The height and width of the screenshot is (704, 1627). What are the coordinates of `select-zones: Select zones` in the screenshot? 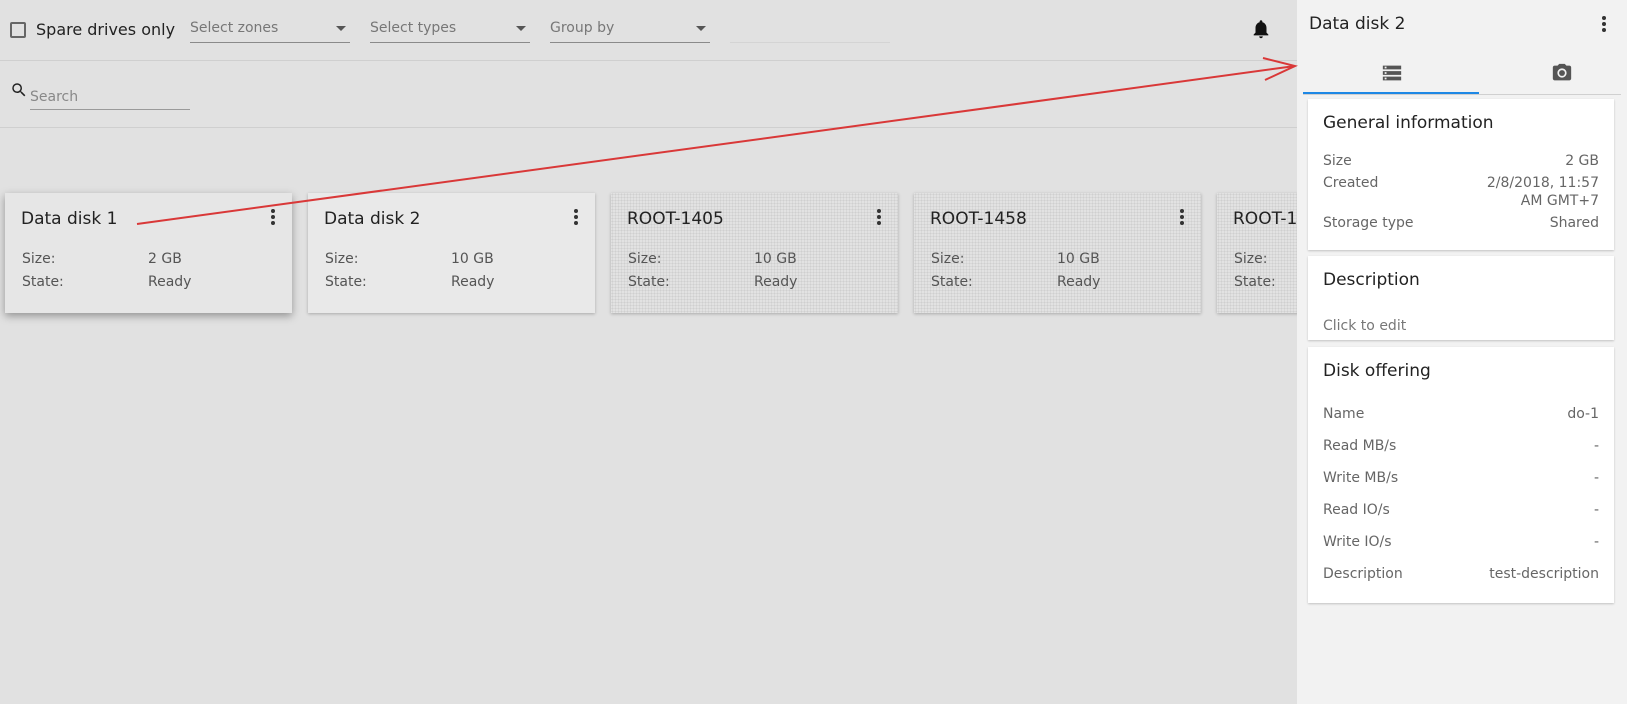 It's located at (270, 30).